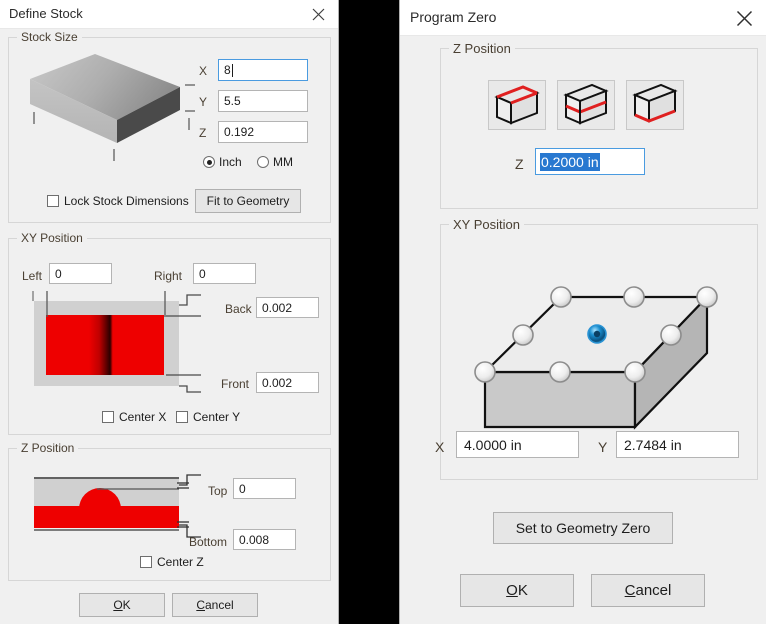 This screenshot has width=766, height=624. I want to click on xy-preview-graphic, so click(139, 343).